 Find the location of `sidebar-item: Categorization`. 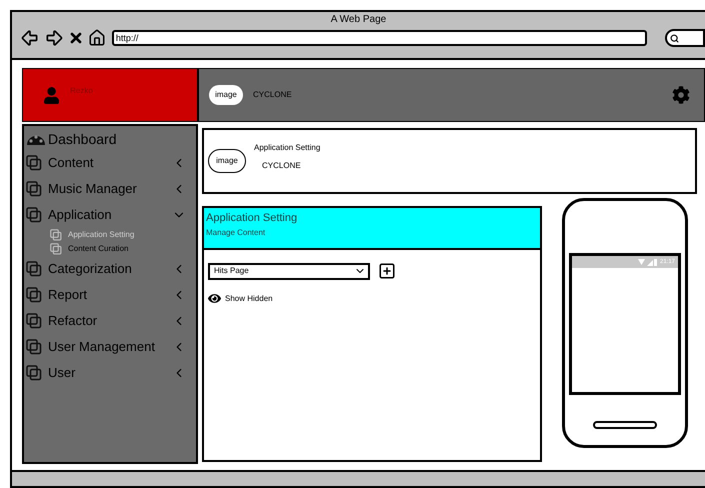

sidebar-item: Categorization is located at coordinates (106, 269).